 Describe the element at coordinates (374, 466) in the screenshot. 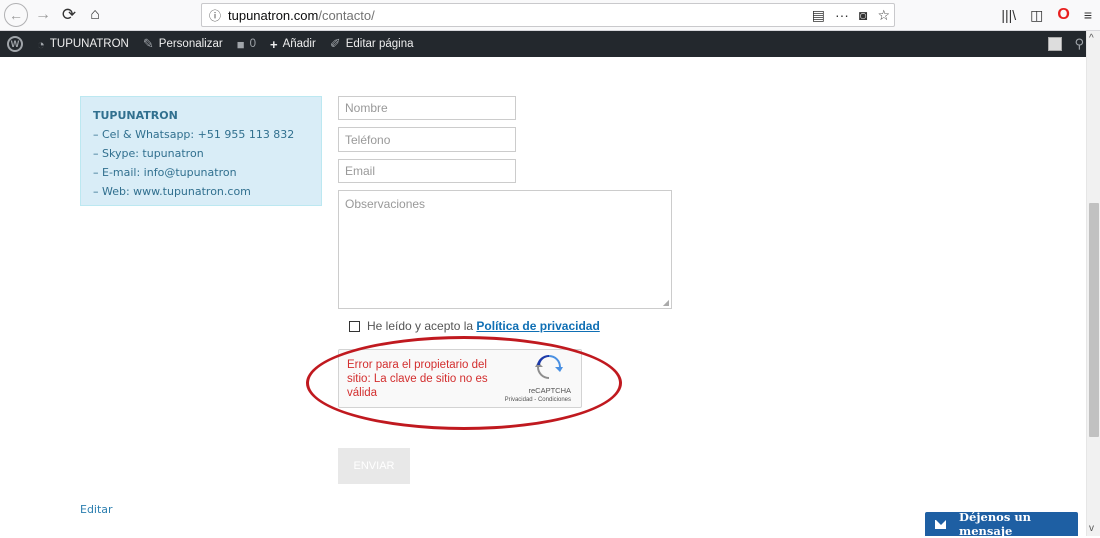

I see `submit-button: ENVIAR` at that location.